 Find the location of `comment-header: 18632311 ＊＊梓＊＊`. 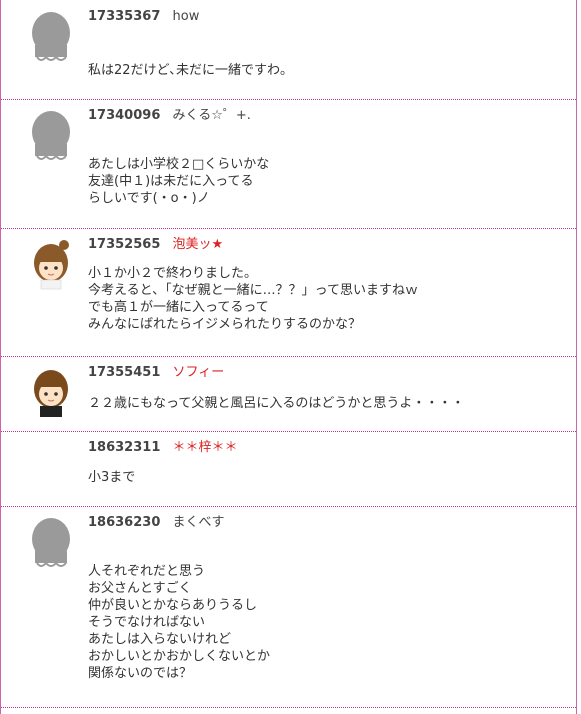

comment-header: 18632311 ＊＊梓＊＊ is located at coordinates (163, 448).